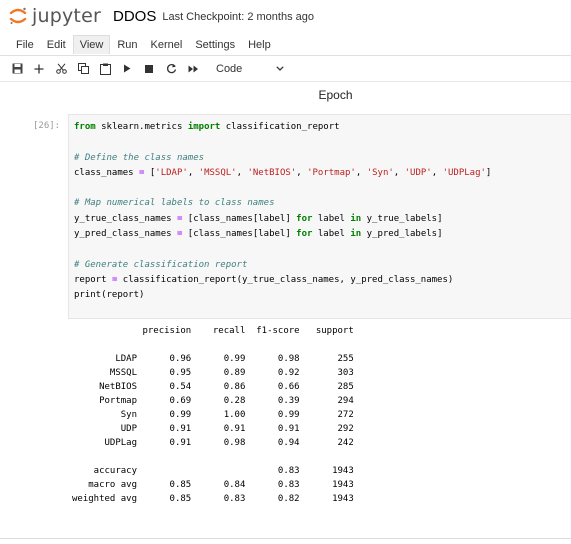 The image size is (571, 544). I want to click on cell-type-select: Code, so click(247, 69).